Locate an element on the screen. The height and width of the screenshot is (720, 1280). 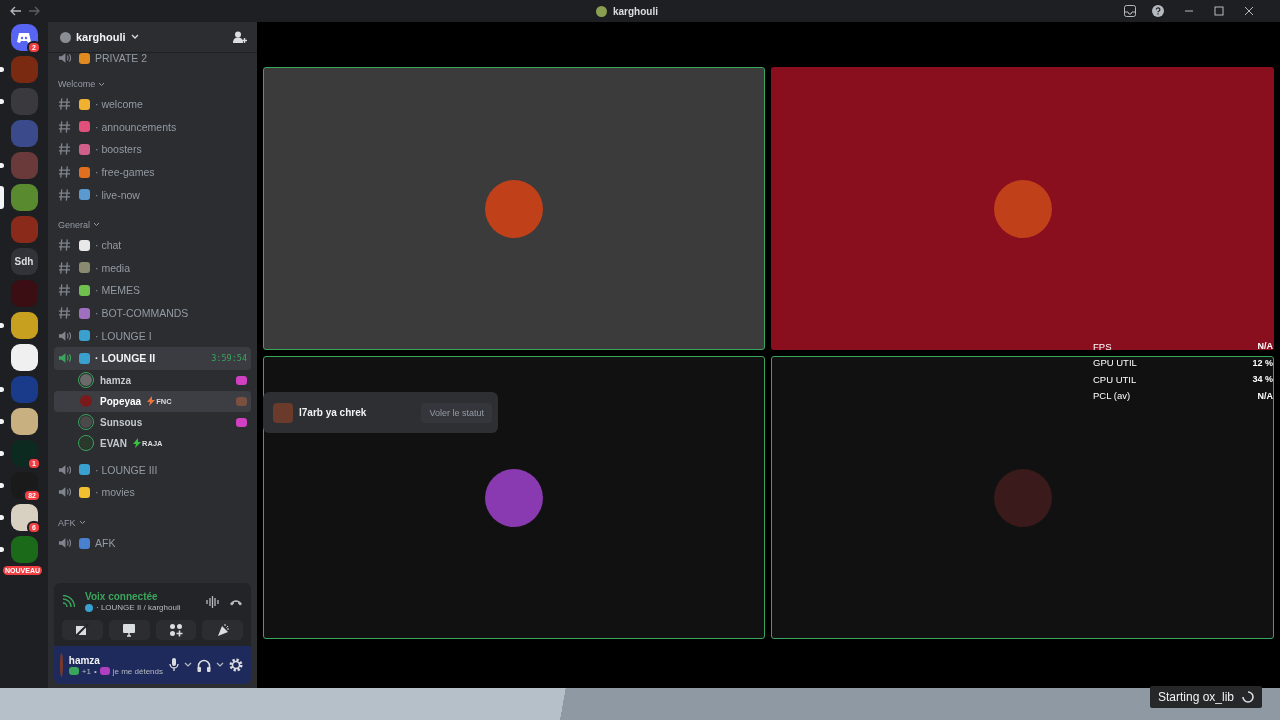
help-icon is located at coordinates (1158, 11).